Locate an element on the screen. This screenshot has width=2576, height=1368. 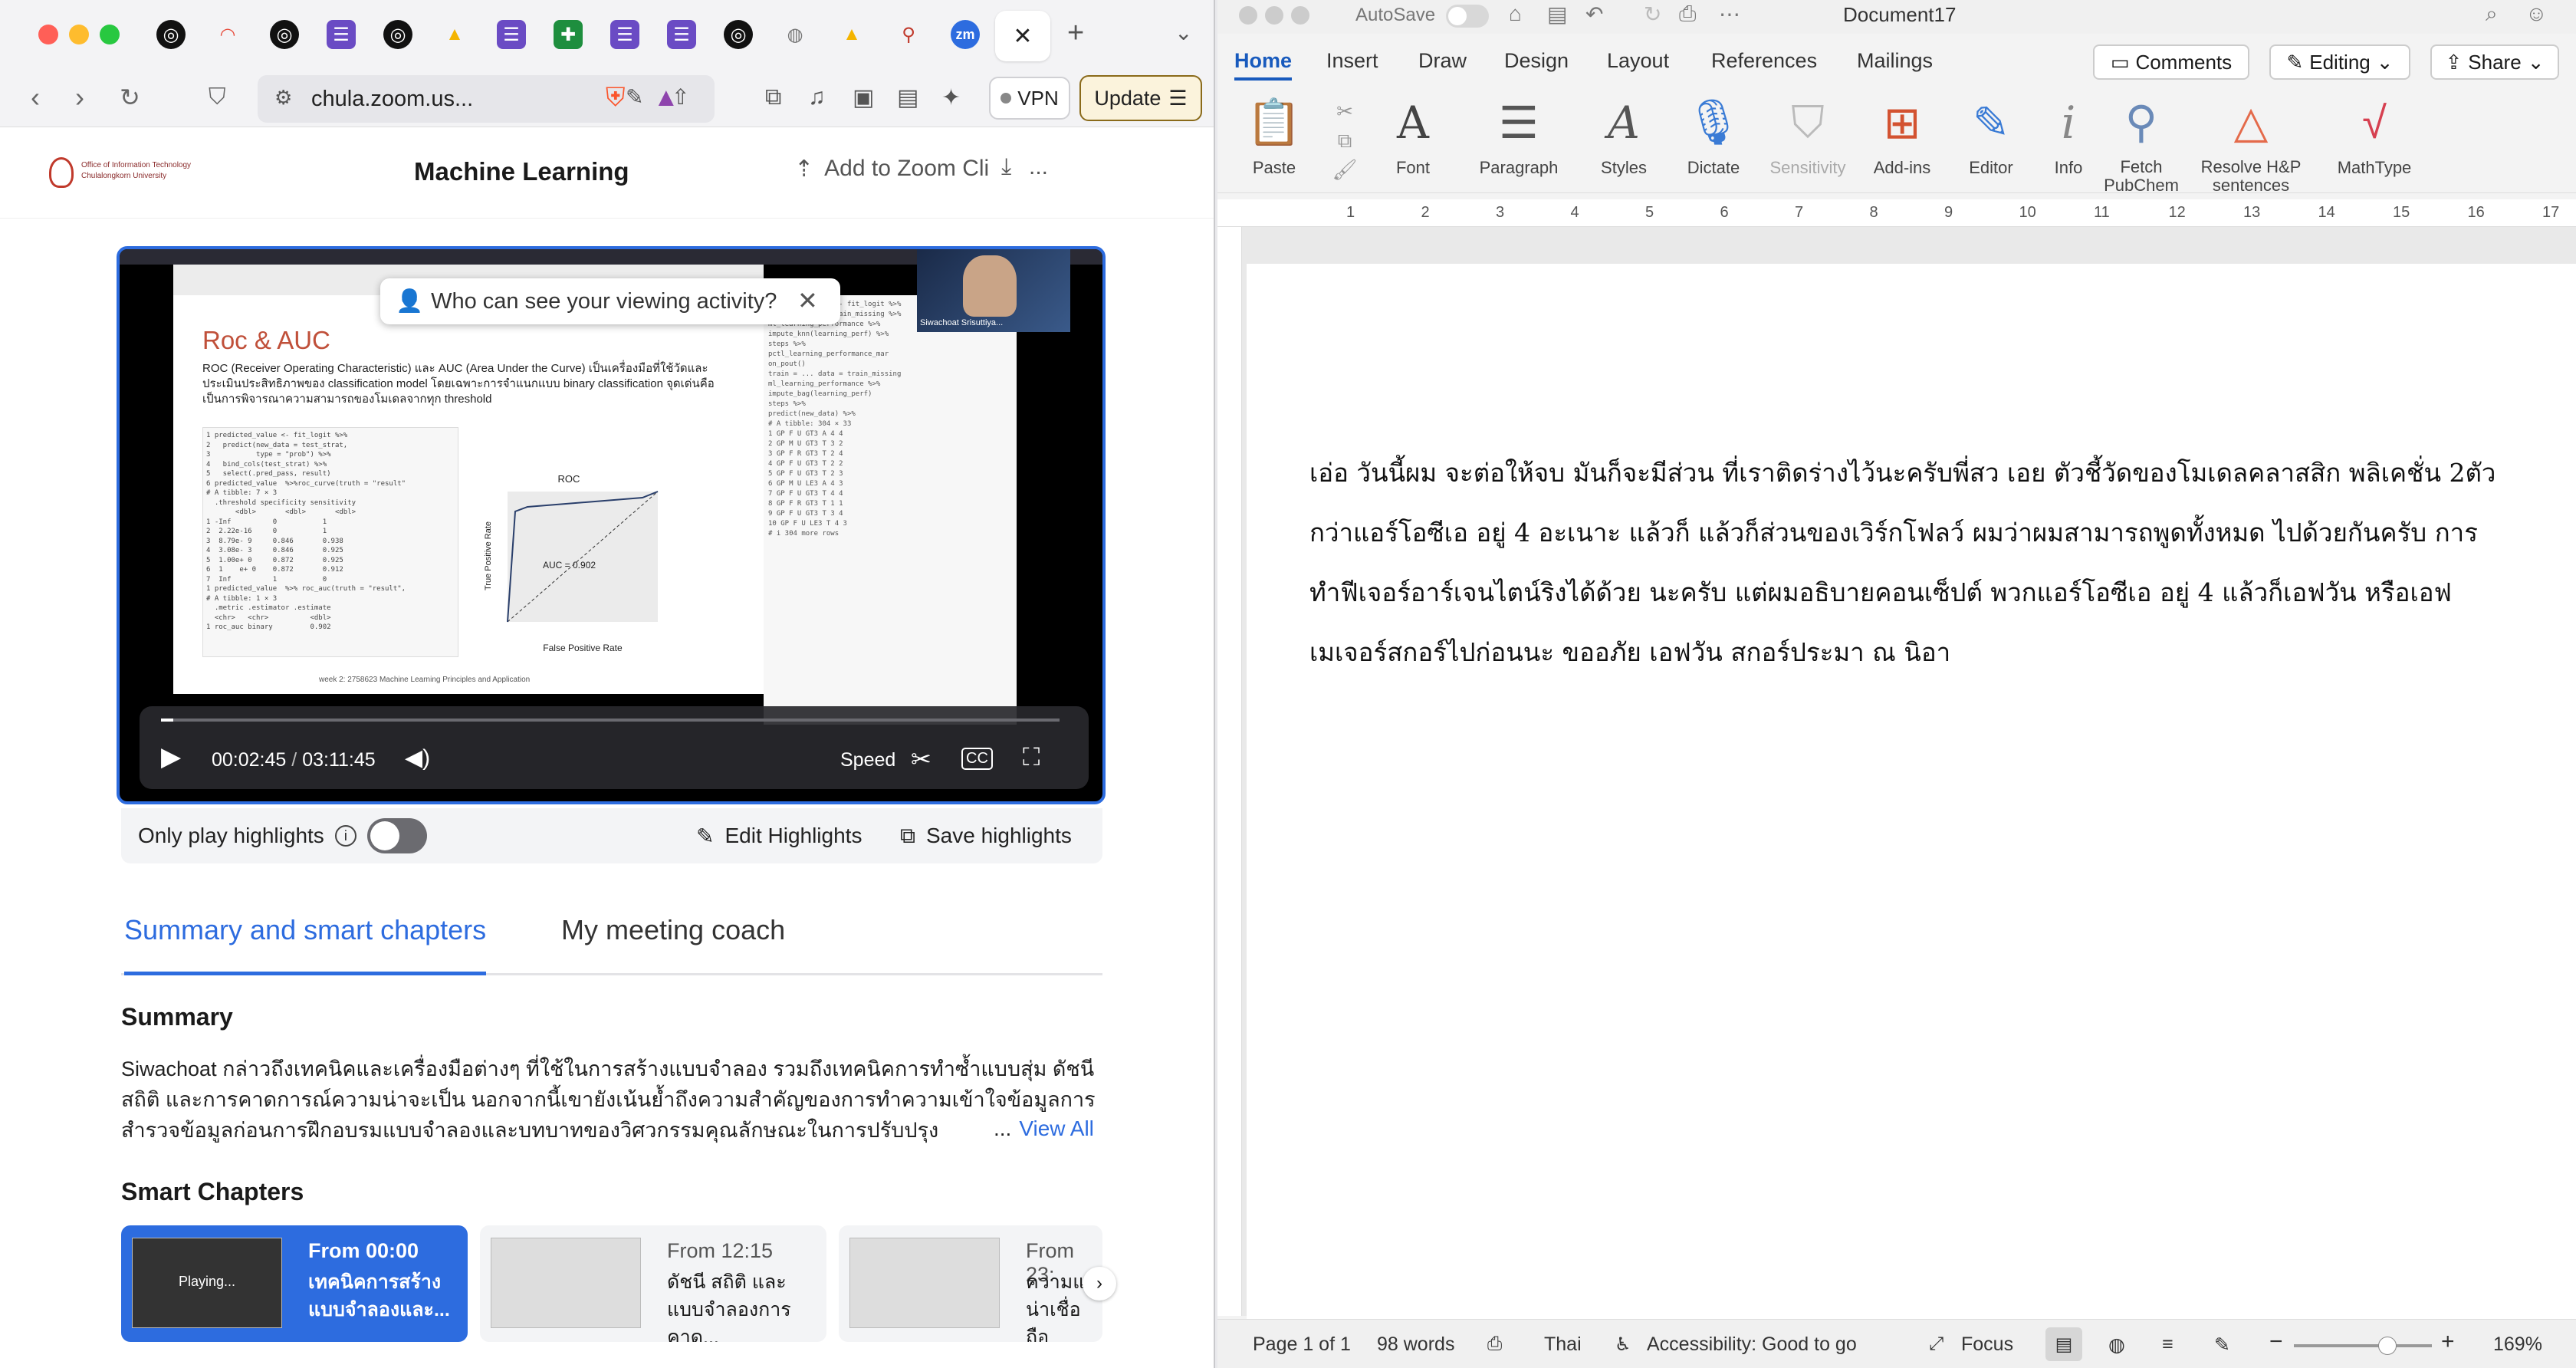
mathtype-button: √ MathType is located at coordinates (2375, 135).